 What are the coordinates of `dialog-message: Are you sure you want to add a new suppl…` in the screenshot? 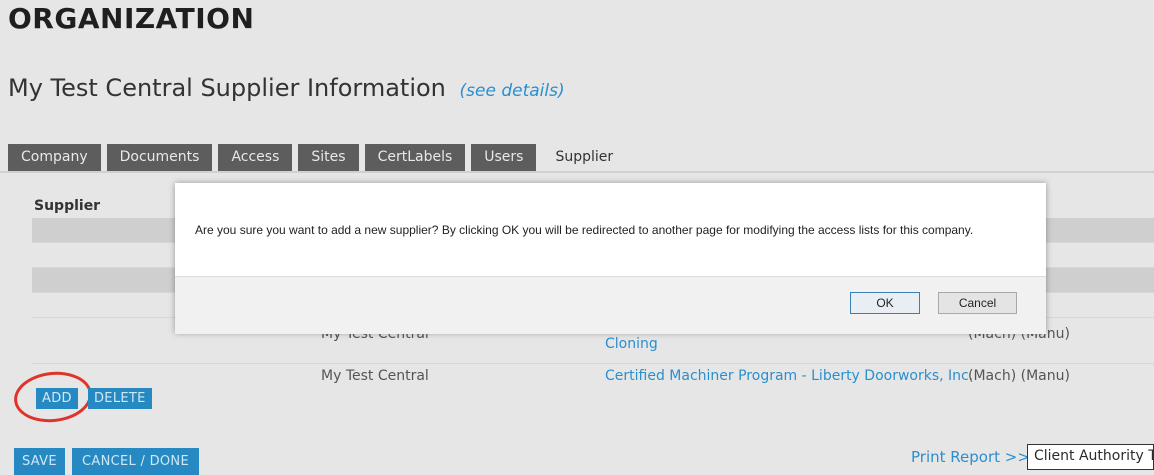 It's located at (584, 230).